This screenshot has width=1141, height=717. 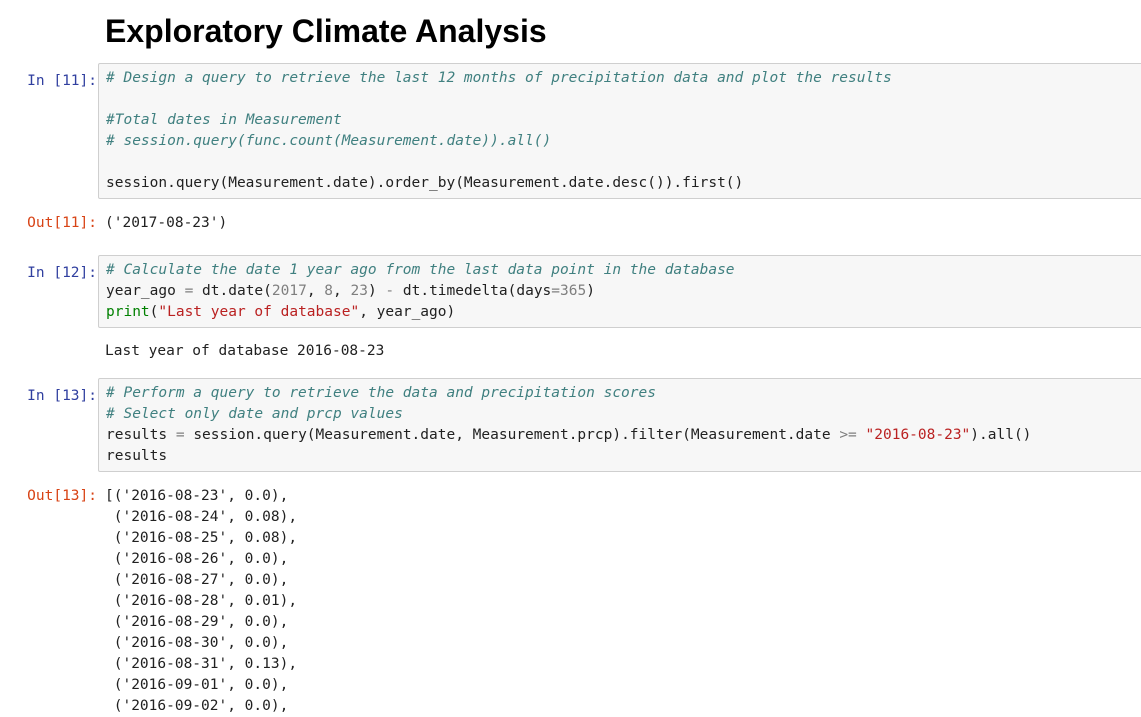 What do you see at coordinates (137, 435) in the screenshot?
I see `code-token: results` at bounding box center [137, 435].